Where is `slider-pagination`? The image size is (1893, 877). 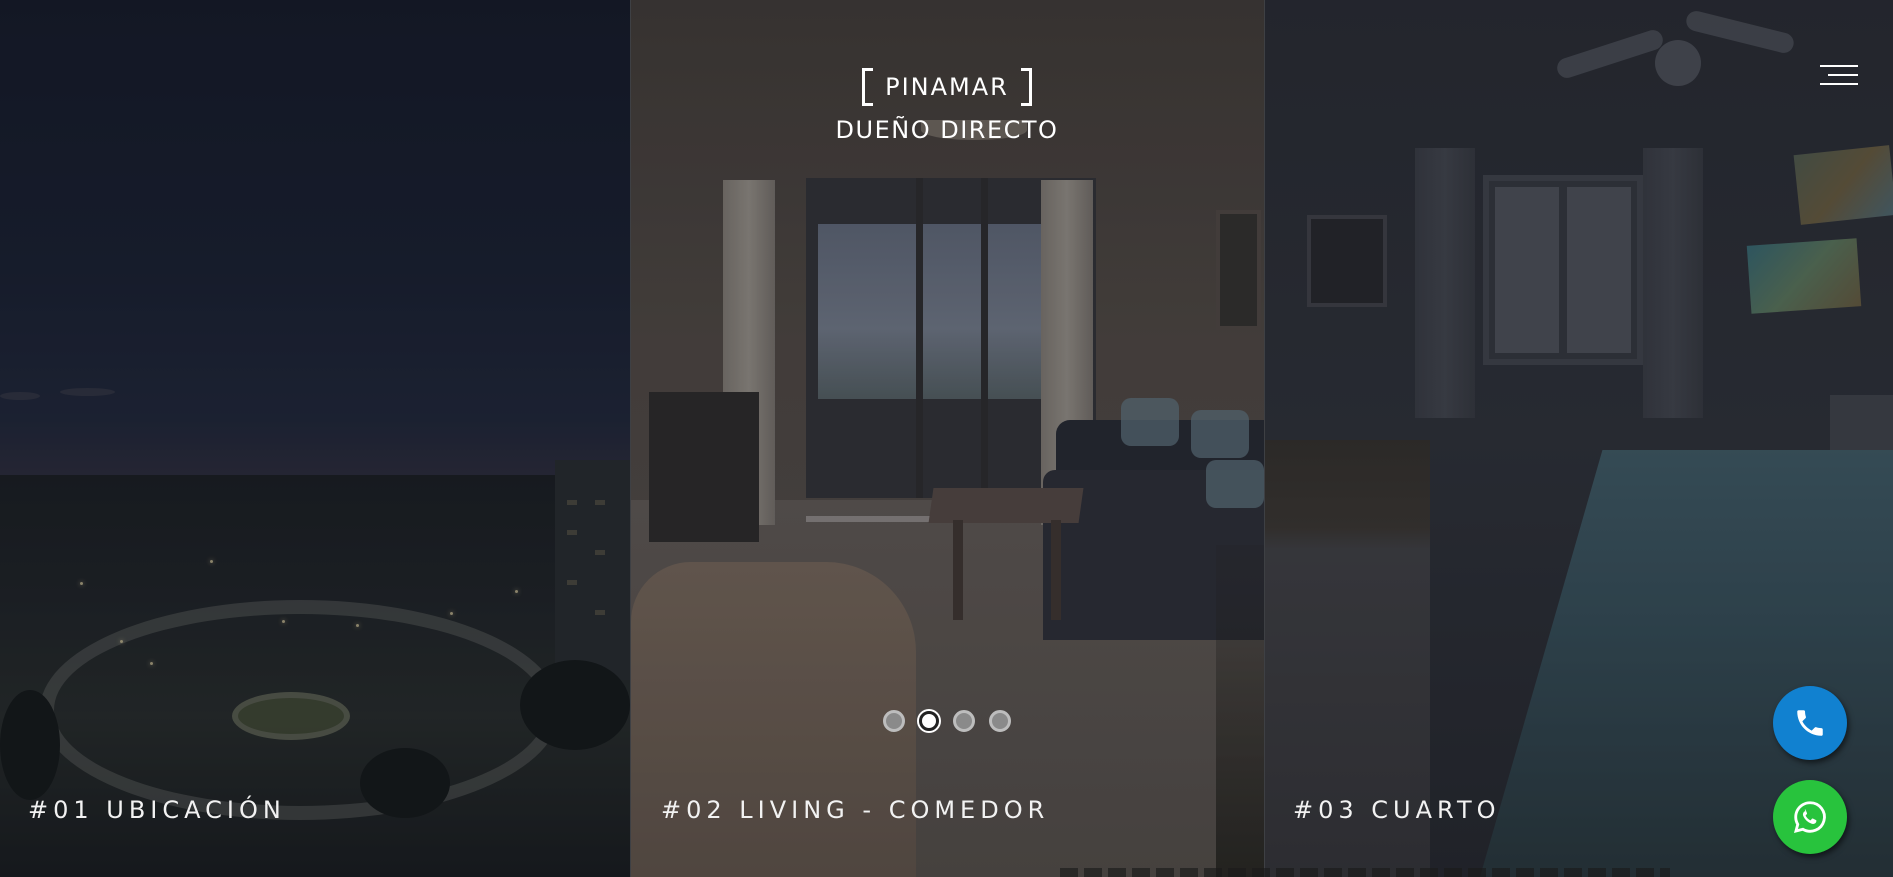 slider-pagination is located at coordinates (947, 721).